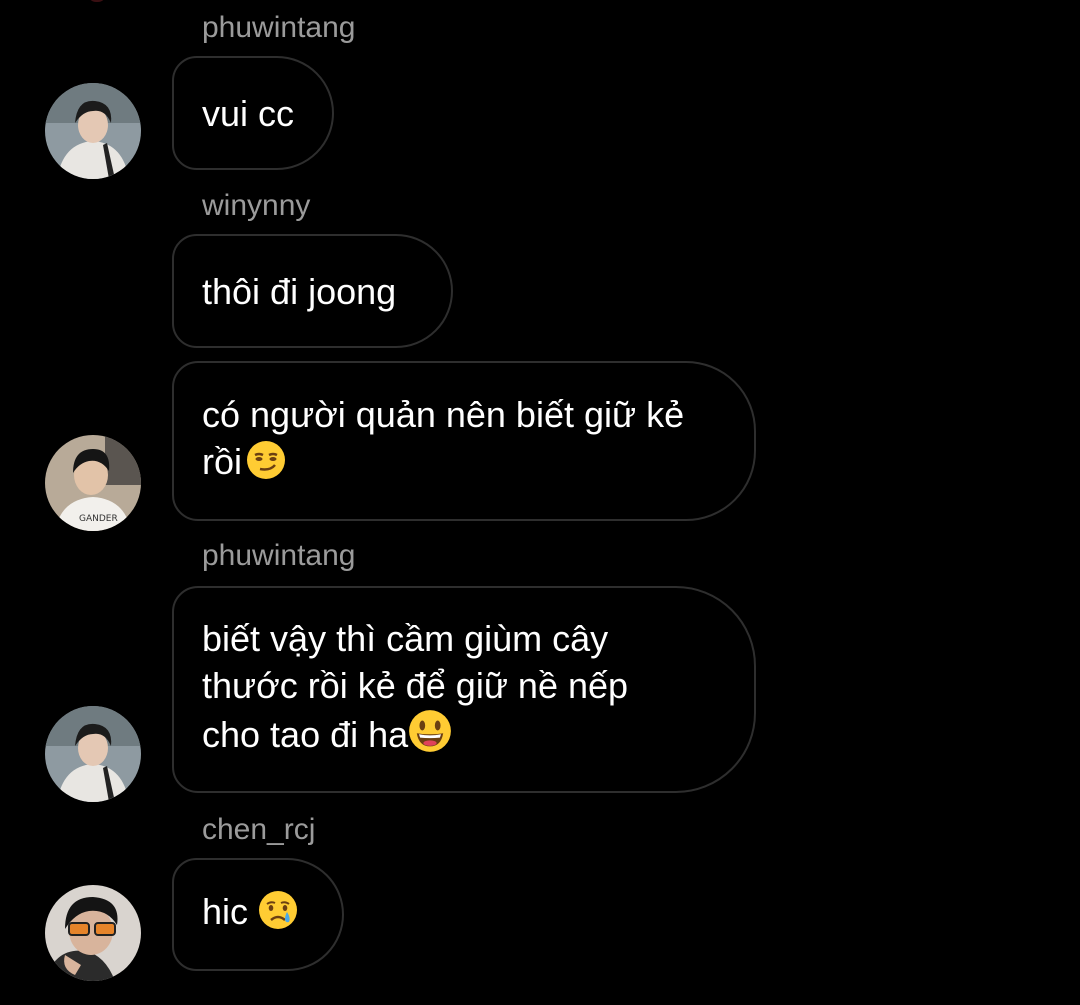 The image size is (1080, 1005). I want to click on message-text: hic, so click(250, 914).